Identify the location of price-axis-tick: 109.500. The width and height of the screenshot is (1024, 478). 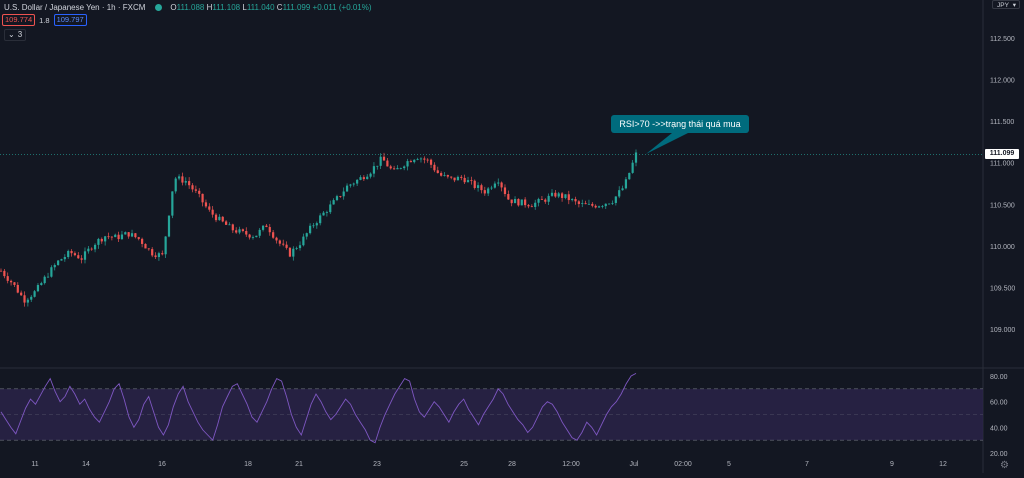
(1002, 288).